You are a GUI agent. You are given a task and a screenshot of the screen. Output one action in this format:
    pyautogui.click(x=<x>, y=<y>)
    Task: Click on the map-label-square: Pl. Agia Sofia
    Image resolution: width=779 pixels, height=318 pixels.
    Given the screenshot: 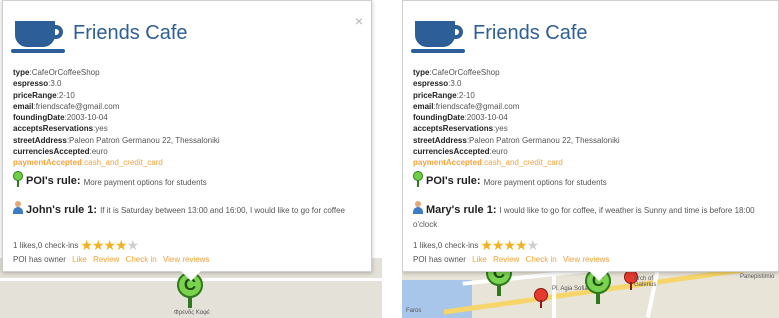 What is the action you would take?
    pyautogui.click(x=570, y=289)
    